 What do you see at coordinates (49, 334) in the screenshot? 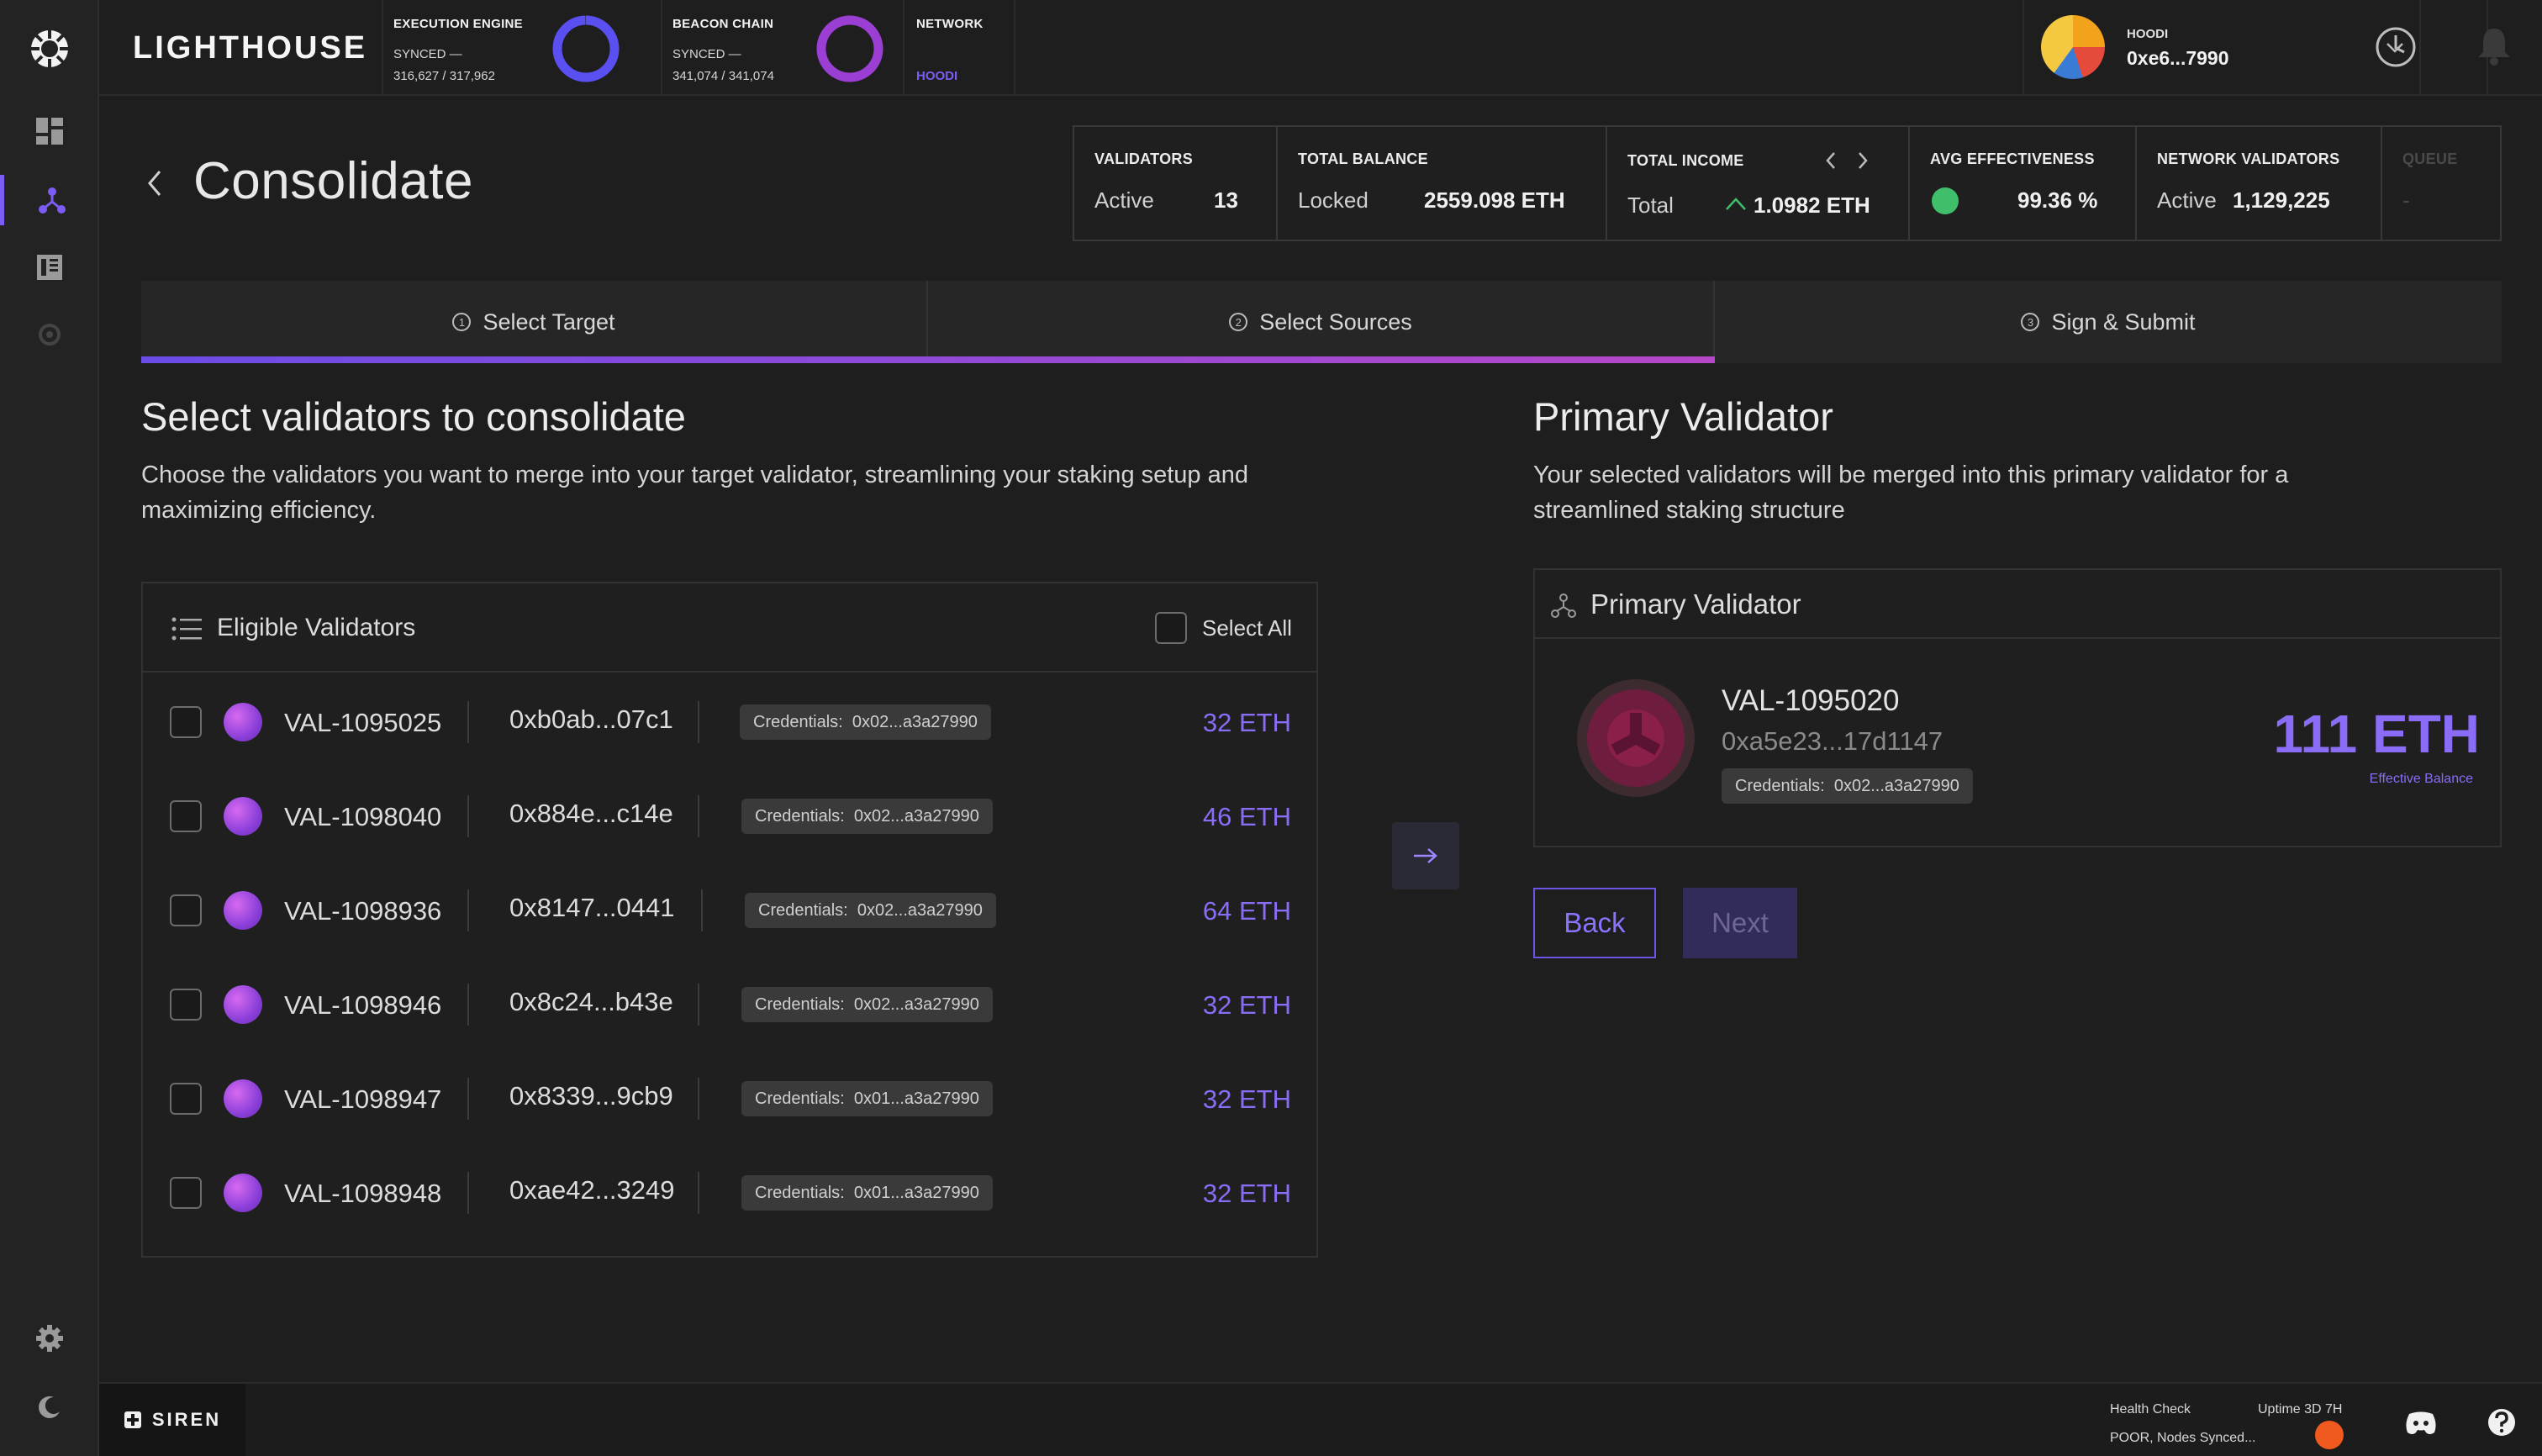
I see `sync-icon` at bounding box center [49, 334].